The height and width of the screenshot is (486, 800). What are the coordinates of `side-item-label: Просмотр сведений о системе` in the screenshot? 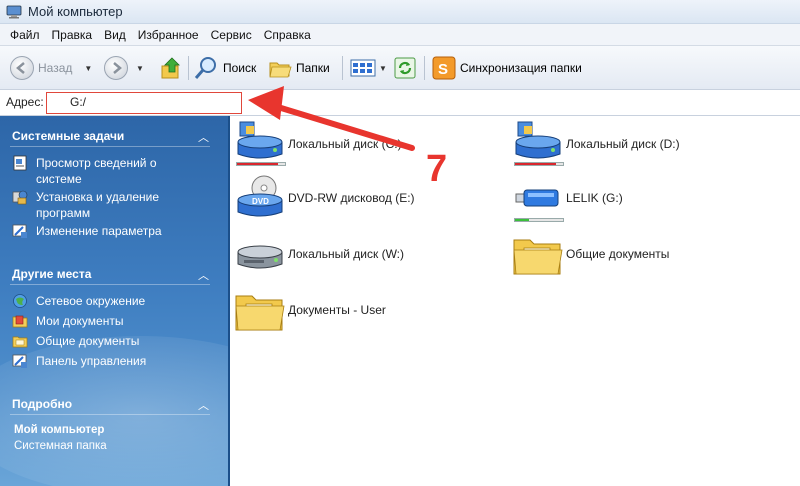 It's located at (96, 171).